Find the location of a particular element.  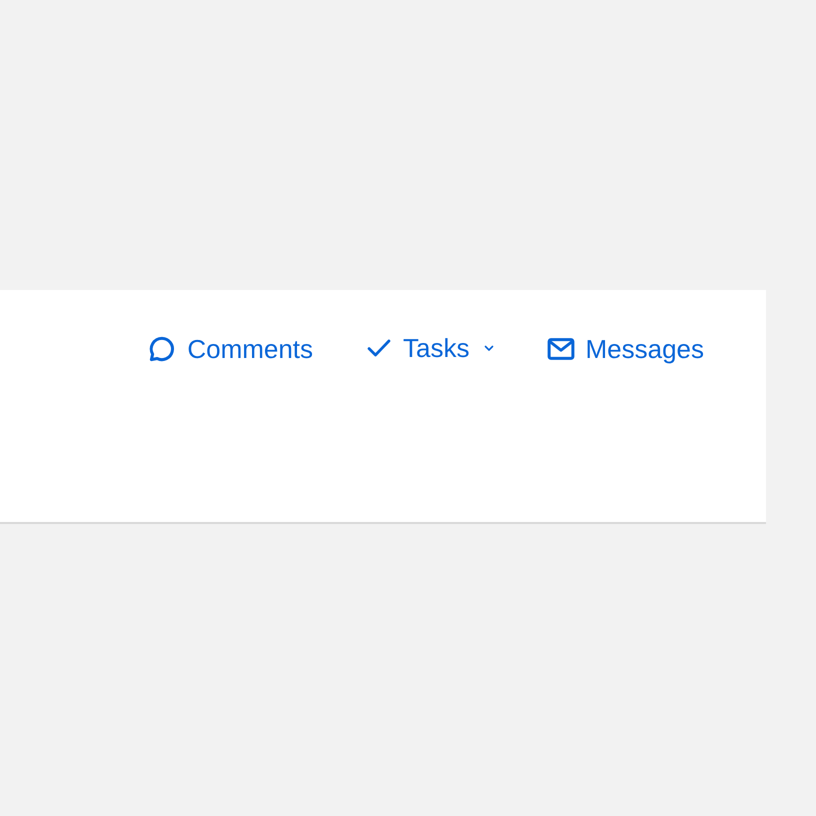

toolbar-link: Comments is located at coordinates (230, 349).